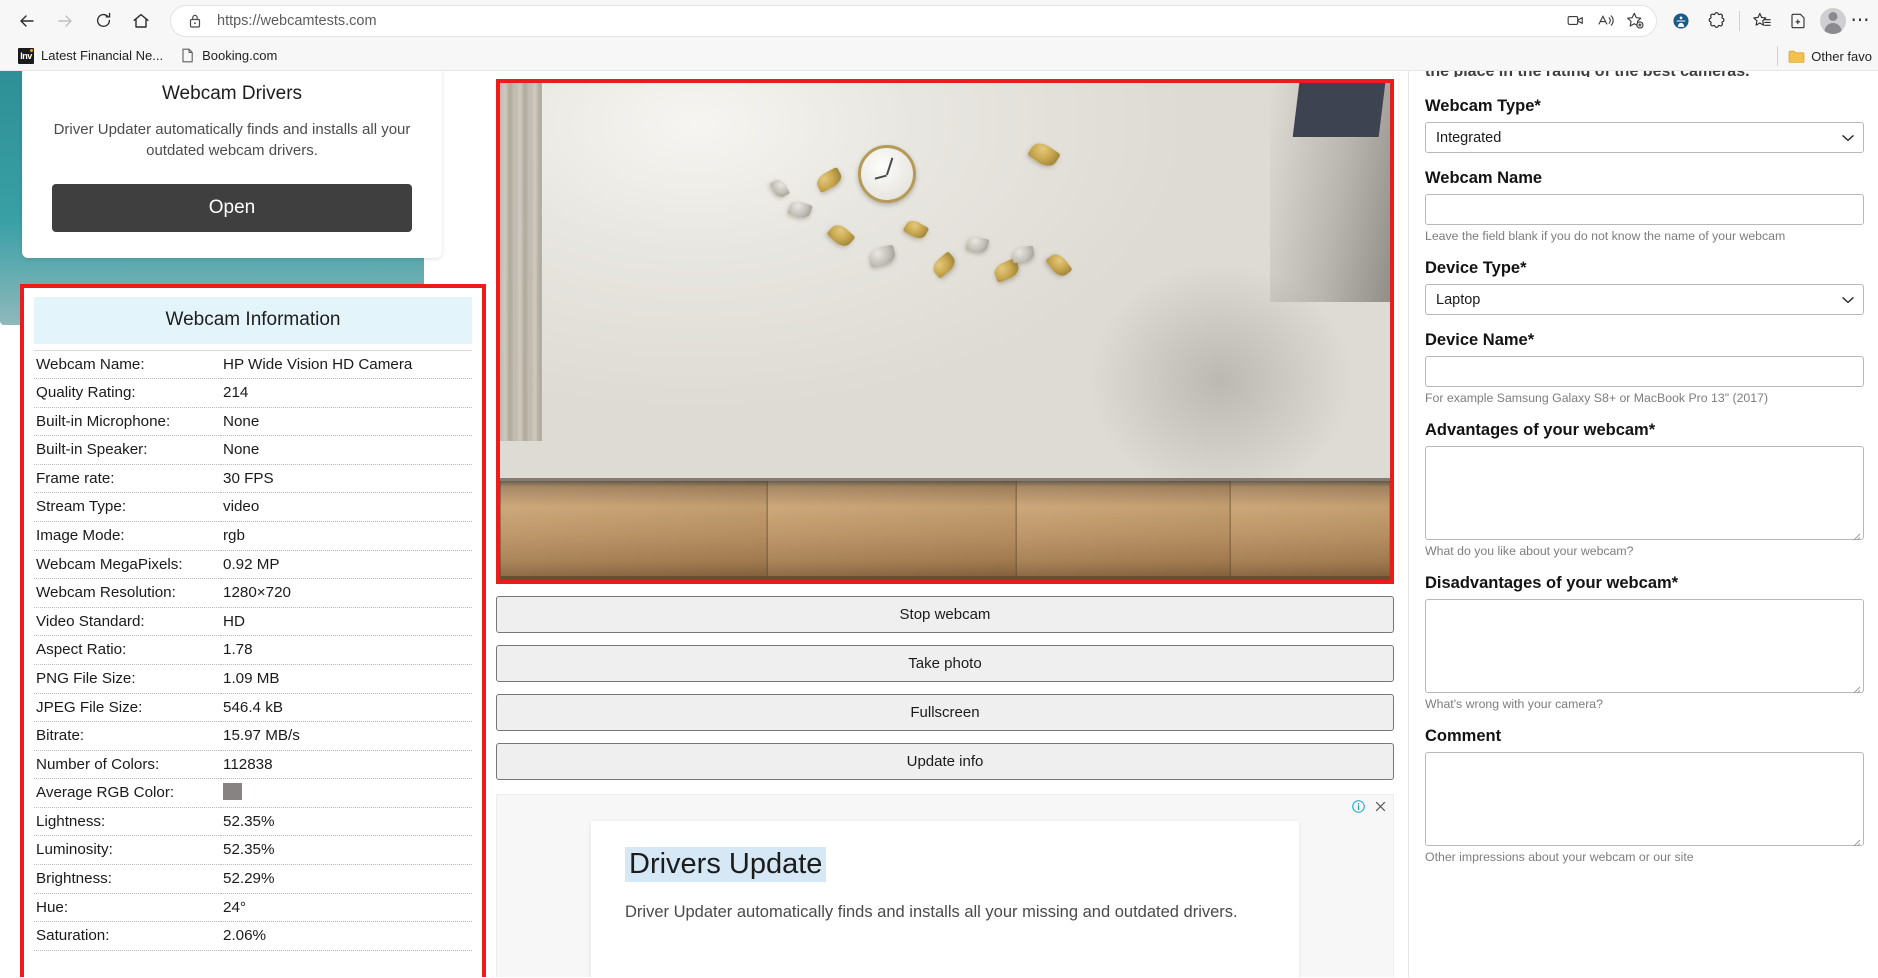 Image resolution: width=1878 pixels, height=978 pixels. Describe the element at coordinates (1644, 646) in the screenshot. I see `disadvantages-textarea` at that location.